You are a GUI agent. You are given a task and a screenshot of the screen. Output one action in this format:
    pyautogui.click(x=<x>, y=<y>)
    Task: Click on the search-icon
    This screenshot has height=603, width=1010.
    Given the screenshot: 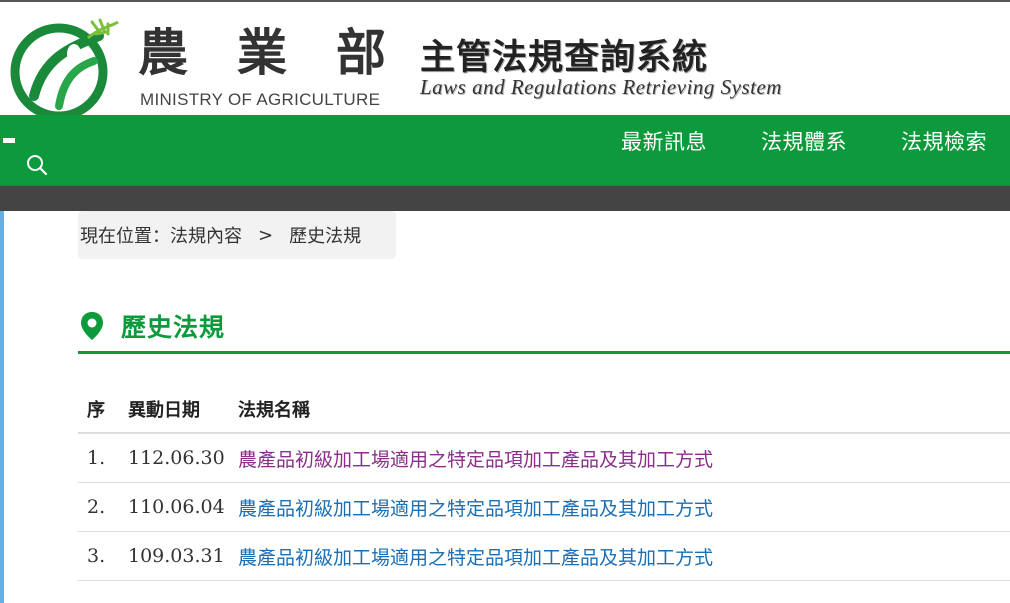 What is the action you would take?
    pyautogui.click(x=37, y=165)
    